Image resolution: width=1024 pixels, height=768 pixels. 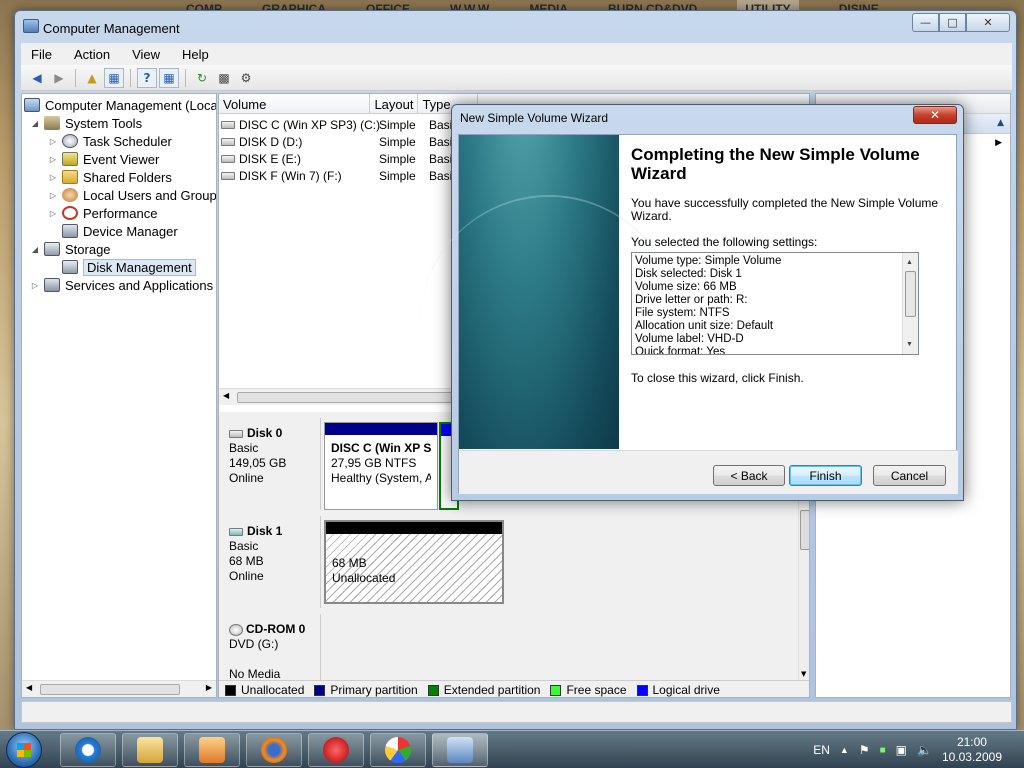 I want to click on menu-view: View, so click(x=146, y=54).